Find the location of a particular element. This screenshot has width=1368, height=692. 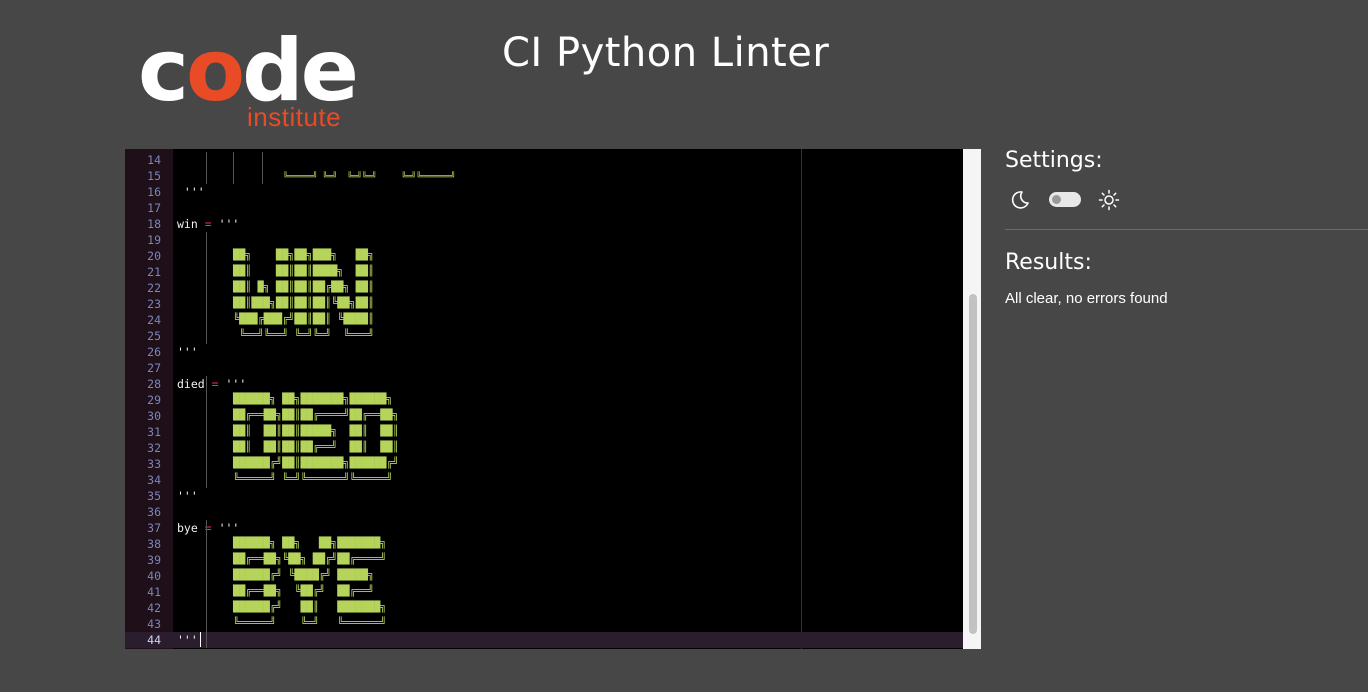

ascii-art-win-line: ██║ █╗ ██║██║██╔██╗ ██║ is located at coordinates (304, 287).